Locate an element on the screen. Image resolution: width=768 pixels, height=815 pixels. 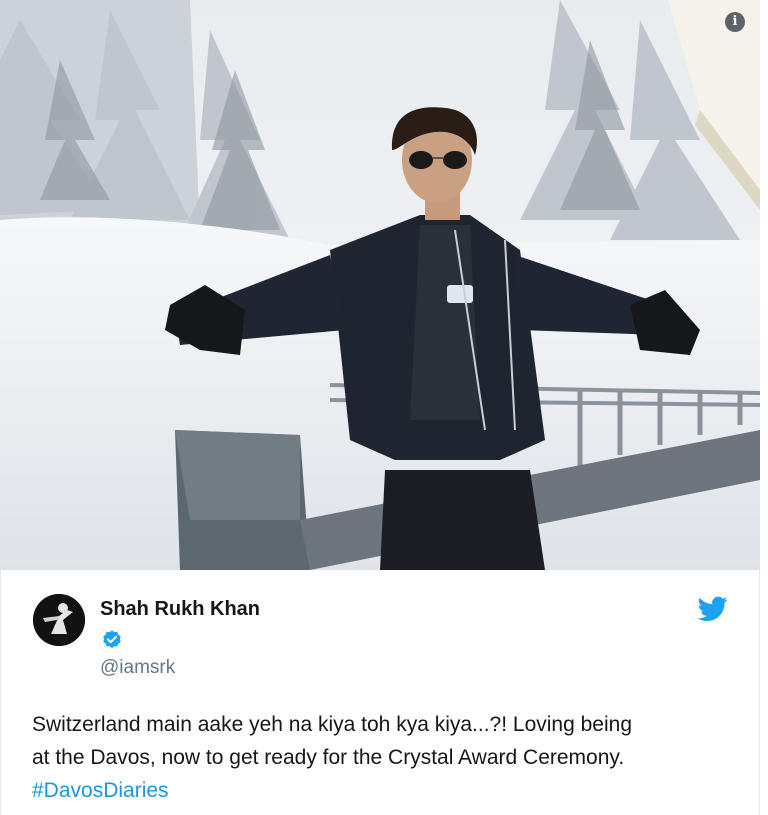
avatar is located at coordinates (59, 620).